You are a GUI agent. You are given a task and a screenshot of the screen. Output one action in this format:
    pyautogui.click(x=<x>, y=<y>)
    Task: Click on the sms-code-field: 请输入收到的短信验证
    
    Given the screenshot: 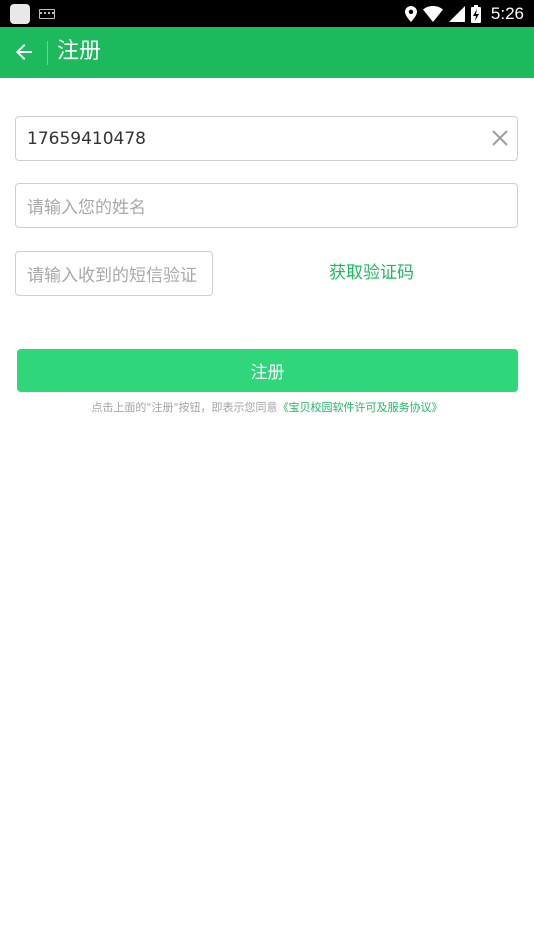 What is the action you would take?
    pyautogui.click(x=114, y=273)
    